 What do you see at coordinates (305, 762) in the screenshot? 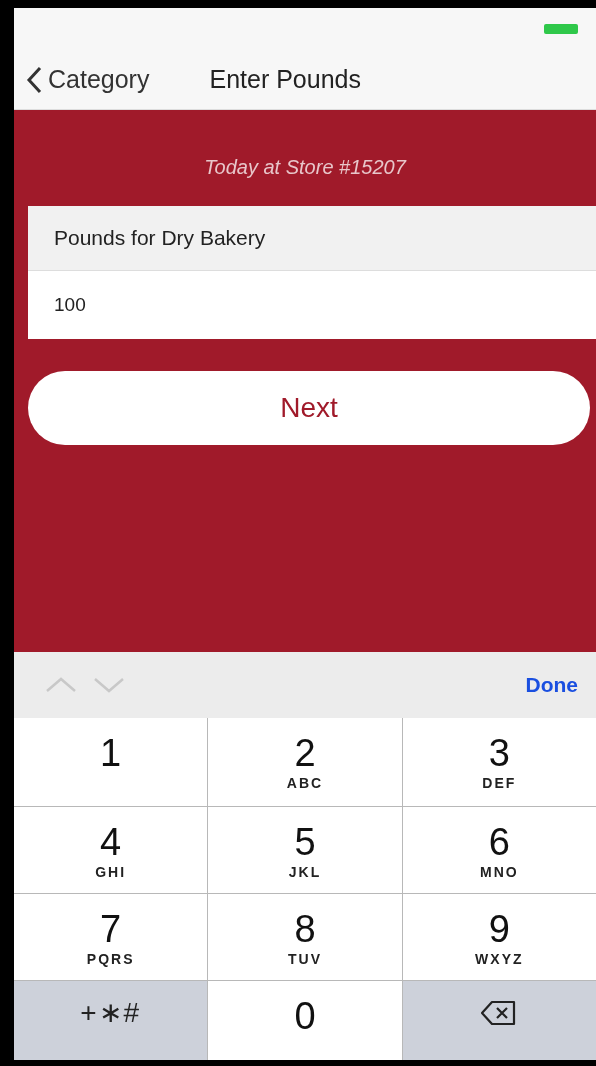
I see `digit-key: 2 ABC` at bounding box center [305, 762].